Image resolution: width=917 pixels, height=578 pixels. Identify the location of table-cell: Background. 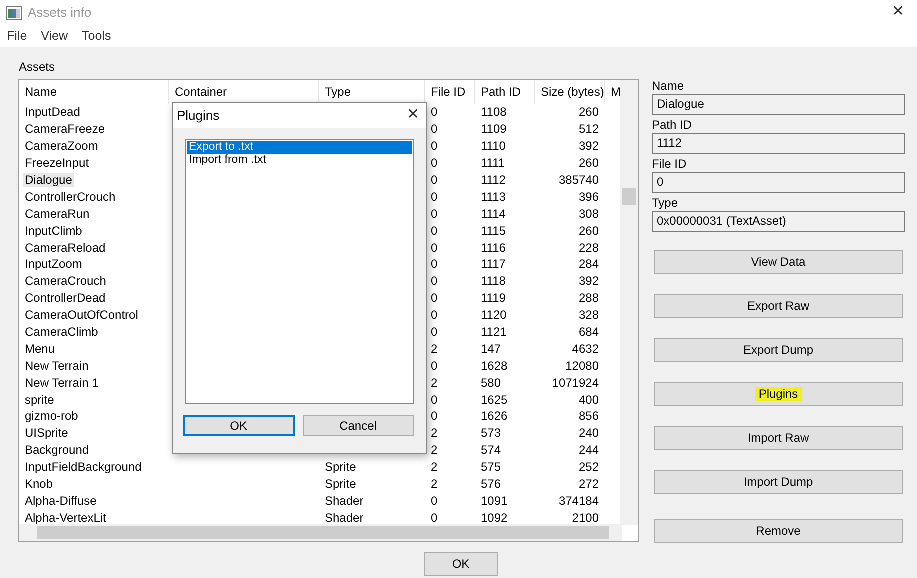
(57, 450).